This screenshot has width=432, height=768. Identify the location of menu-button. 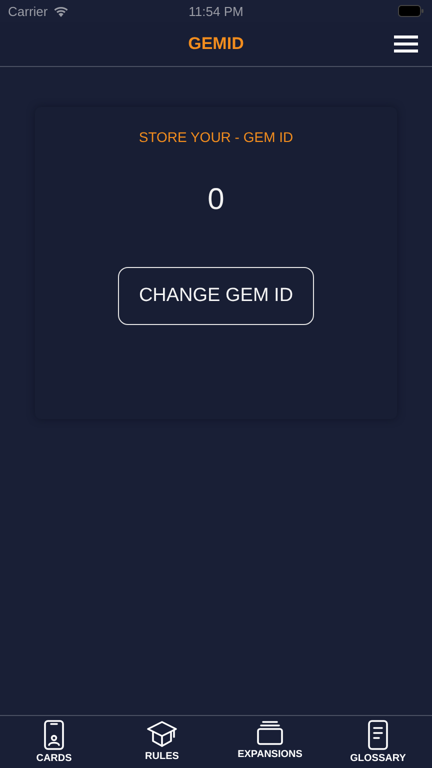
(406, 44).